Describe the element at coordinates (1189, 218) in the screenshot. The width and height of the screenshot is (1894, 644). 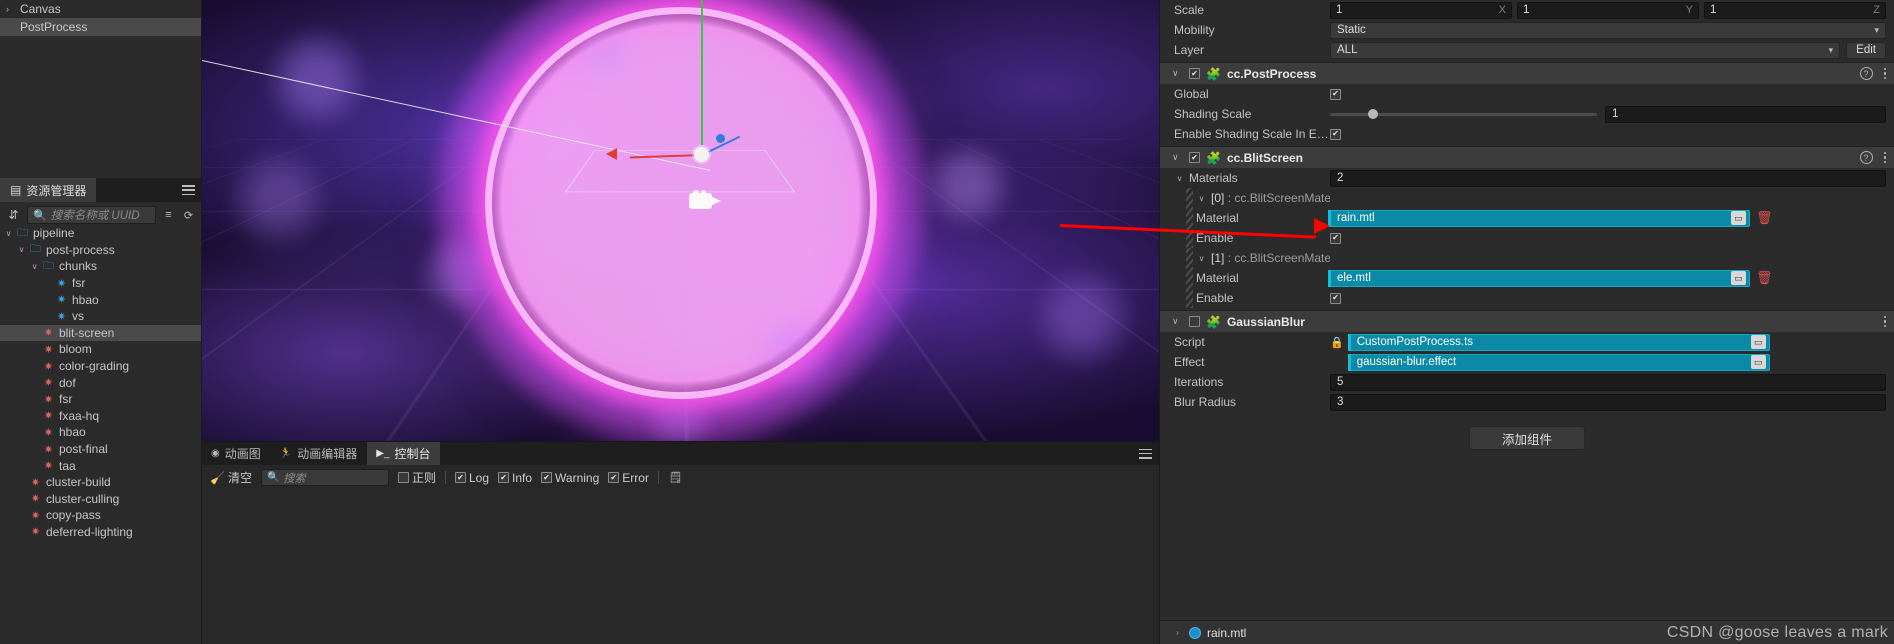
I see `array-hatch` at that location.